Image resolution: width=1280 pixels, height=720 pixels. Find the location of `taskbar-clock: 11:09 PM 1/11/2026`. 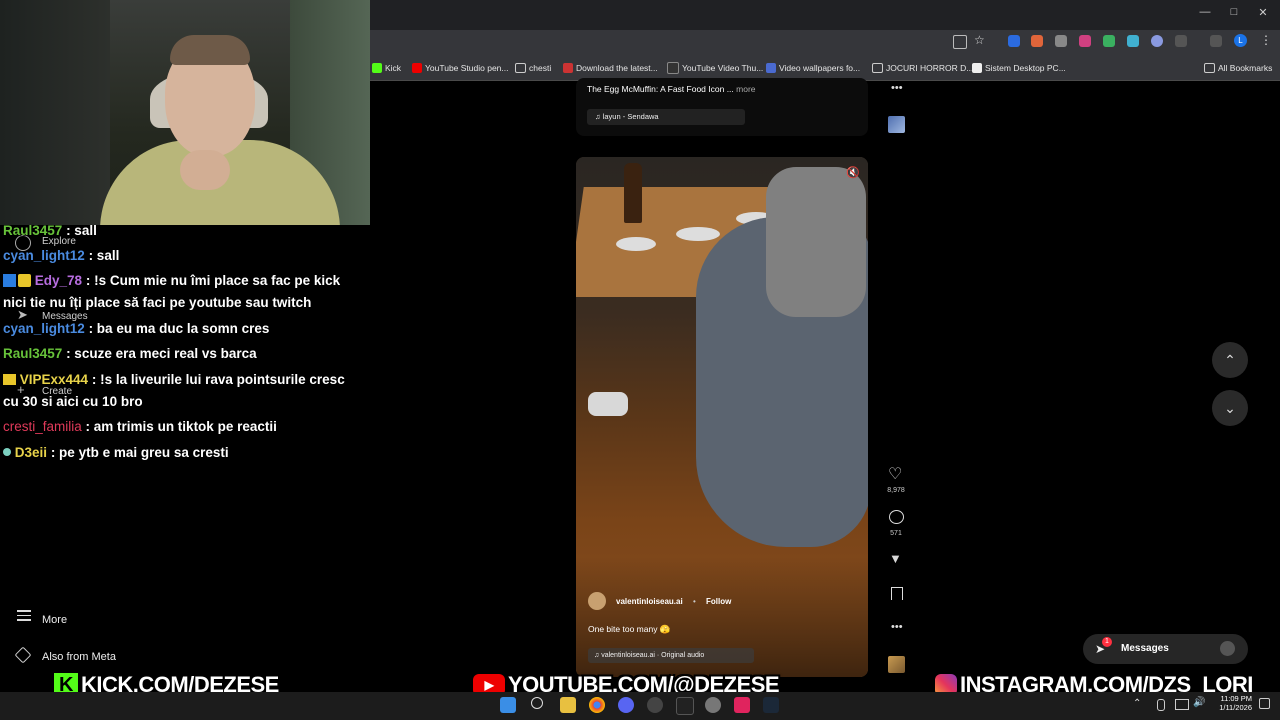

taskbar-clock: 11:09 PM 1/11/2026 is located at coordinates (1231, 703).